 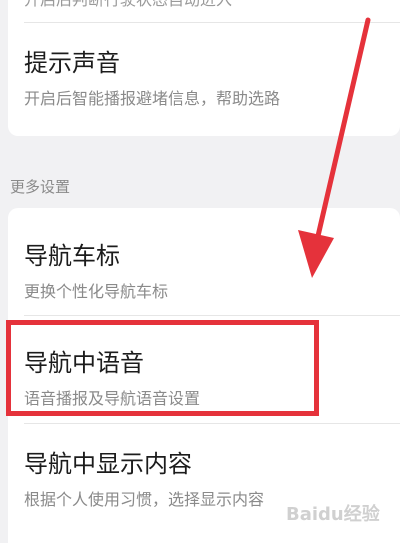 What do you see at coordinates (128, 5) in the screenshot?
I see `partial-subtitle: 开启后判断行驶状态自动进入` at bounding box center [128, 5].